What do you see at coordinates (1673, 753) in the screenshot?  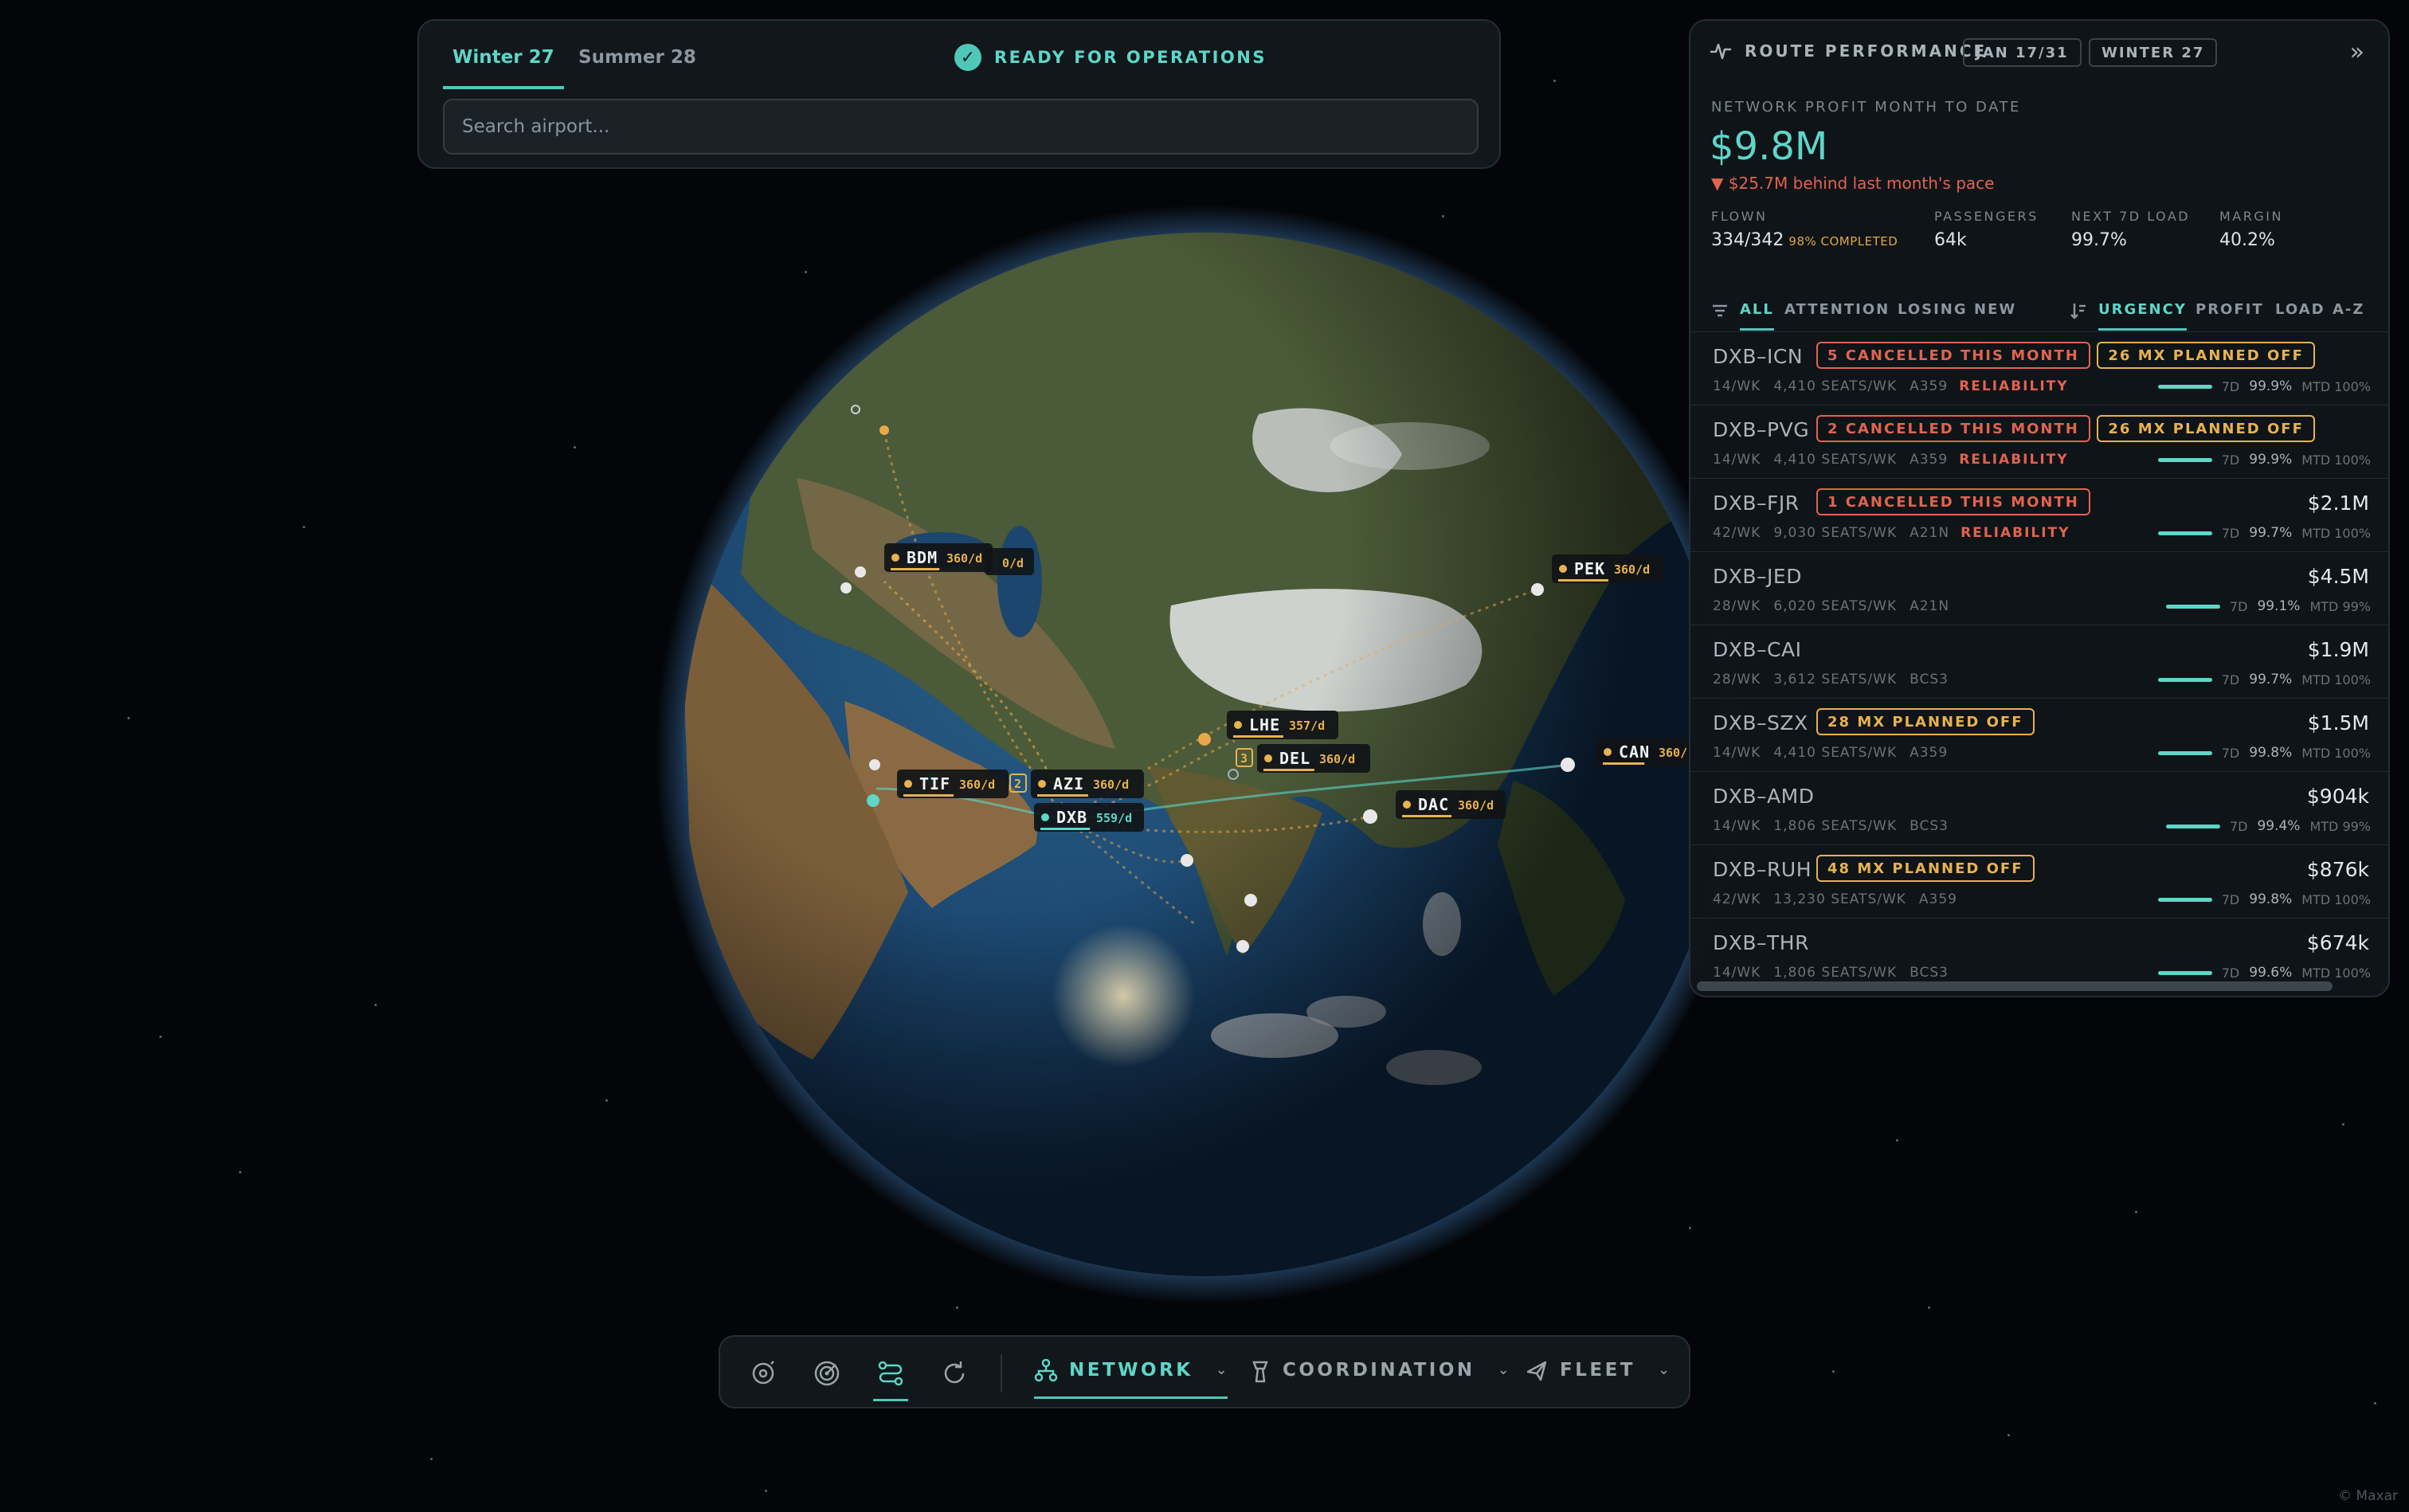 I see `airport-frequency: 360/` at bounding box center [1673, 753].